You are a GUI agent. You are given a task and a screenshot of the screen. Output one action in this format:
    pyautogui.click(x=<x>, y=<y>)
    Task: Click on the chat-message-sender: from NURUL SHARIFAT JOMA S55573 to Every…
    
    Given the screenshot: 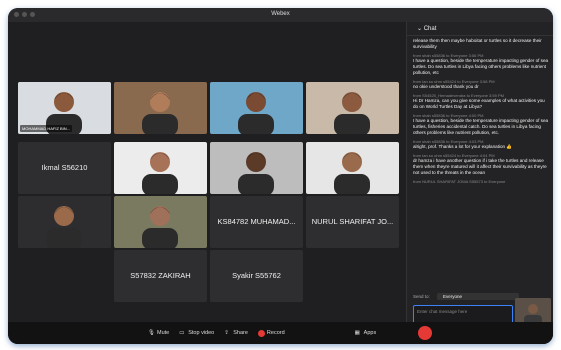 What is the action you would take?
    pyautogui.click(x=459, y=181)
    